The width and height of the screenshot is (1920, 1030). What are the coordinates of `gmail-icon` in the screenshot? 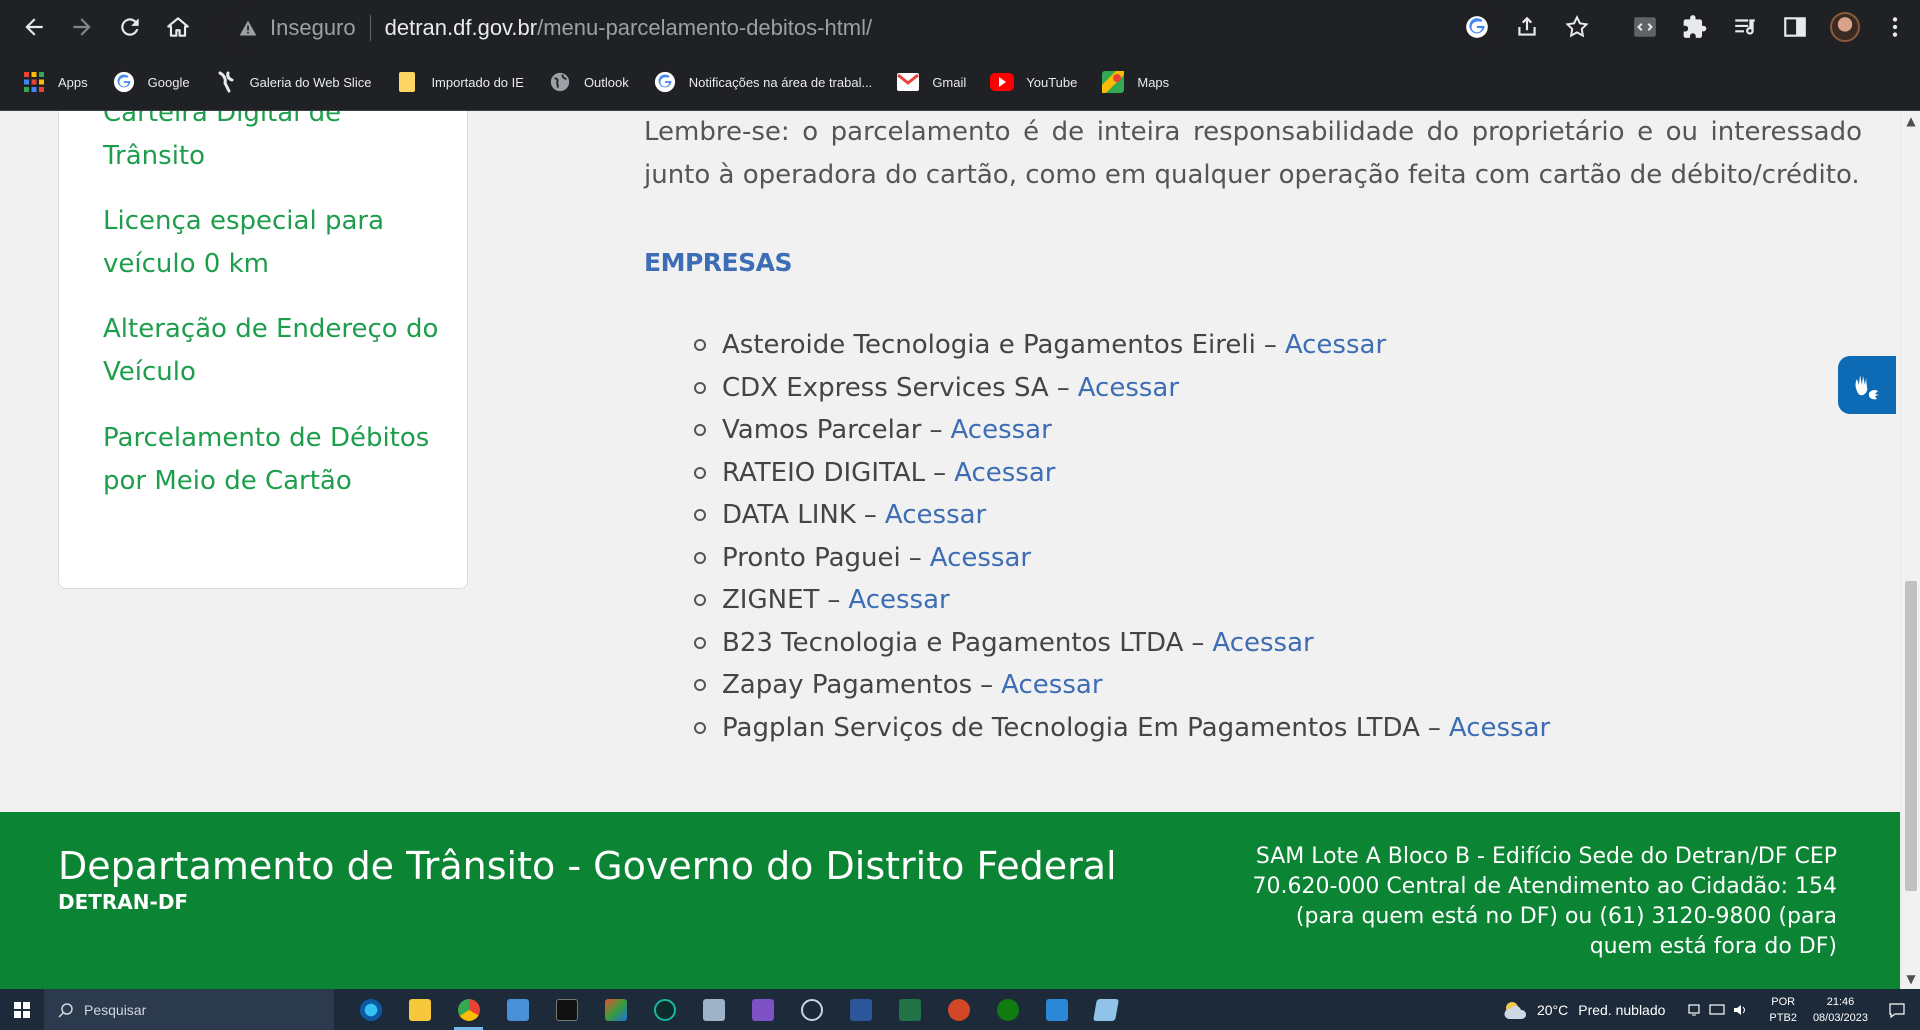 It's located at (908, 82).